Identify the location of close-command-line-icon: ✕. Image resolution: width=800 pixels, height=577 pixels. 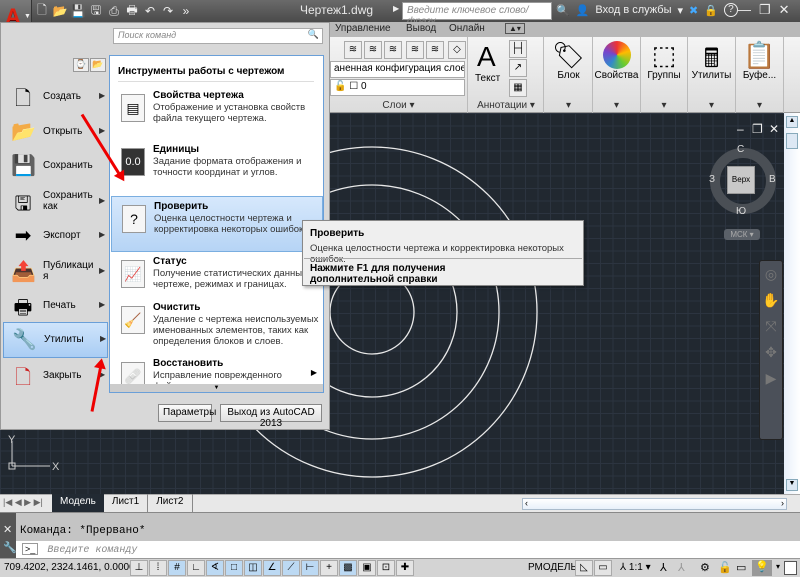
(7, 529).